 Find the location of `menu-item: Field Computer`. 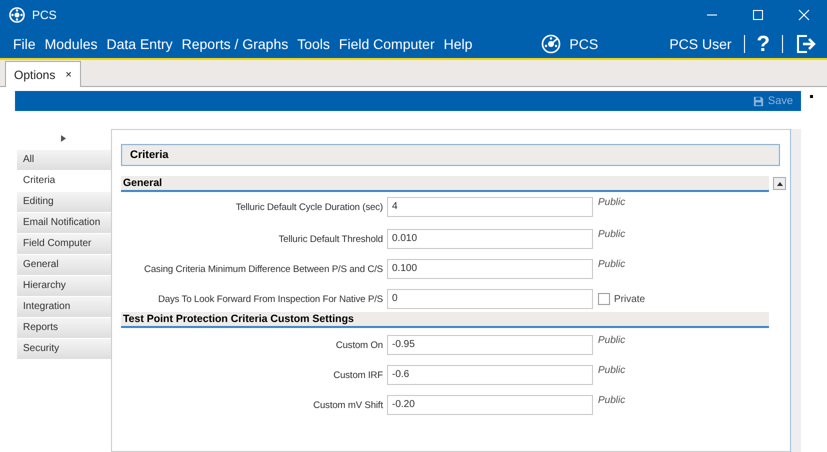

menu-item: Field Computer is located at coordinates (386, 44).